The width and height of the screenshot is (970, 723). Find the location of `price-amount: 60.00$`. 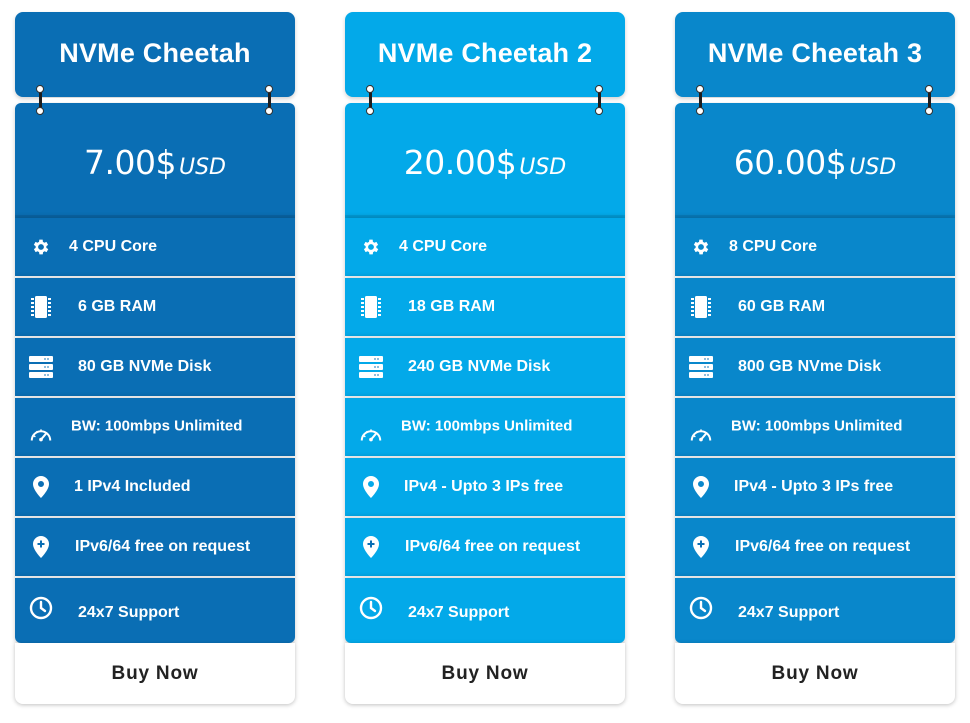

price-amount: 60.00$ is located at coordinates (790, 162).